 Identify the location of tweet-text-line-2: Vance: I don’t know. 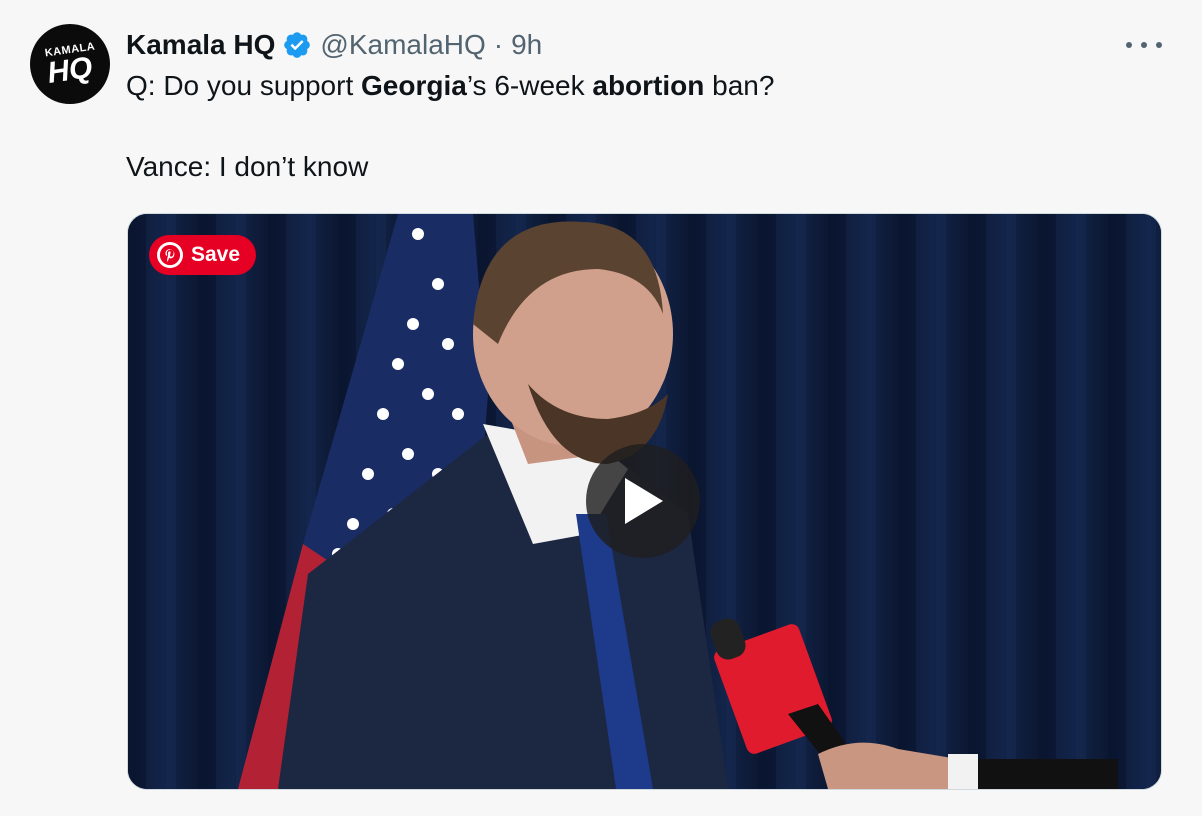
(247, 166).